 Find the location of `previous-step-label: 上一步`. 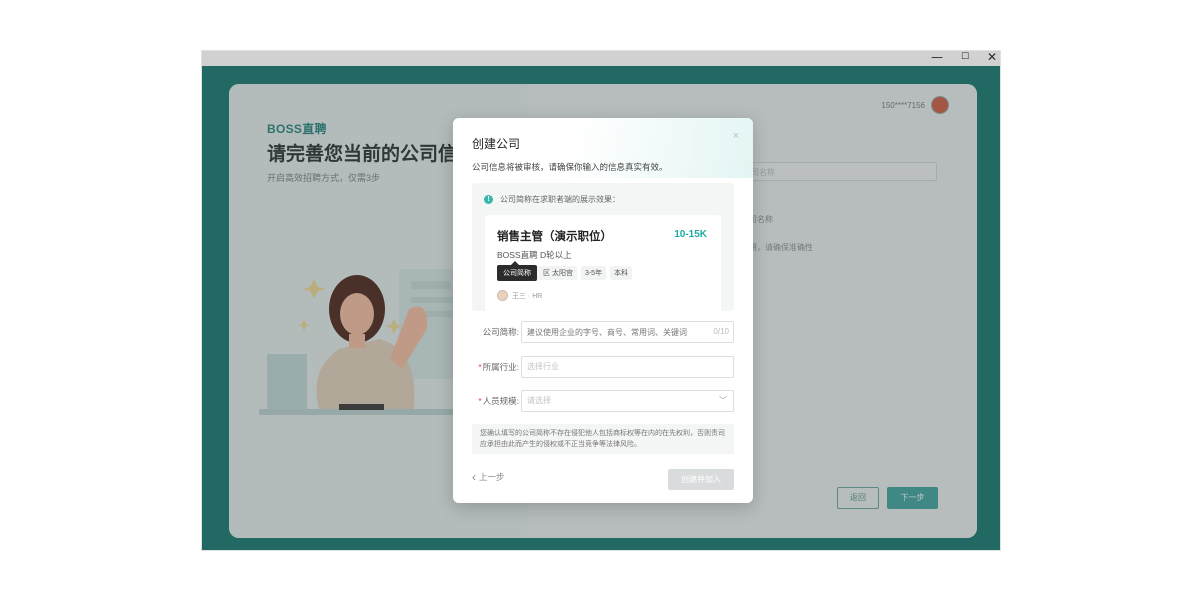

previous-step-label: 上一步 is located at coordinates (492, 477).